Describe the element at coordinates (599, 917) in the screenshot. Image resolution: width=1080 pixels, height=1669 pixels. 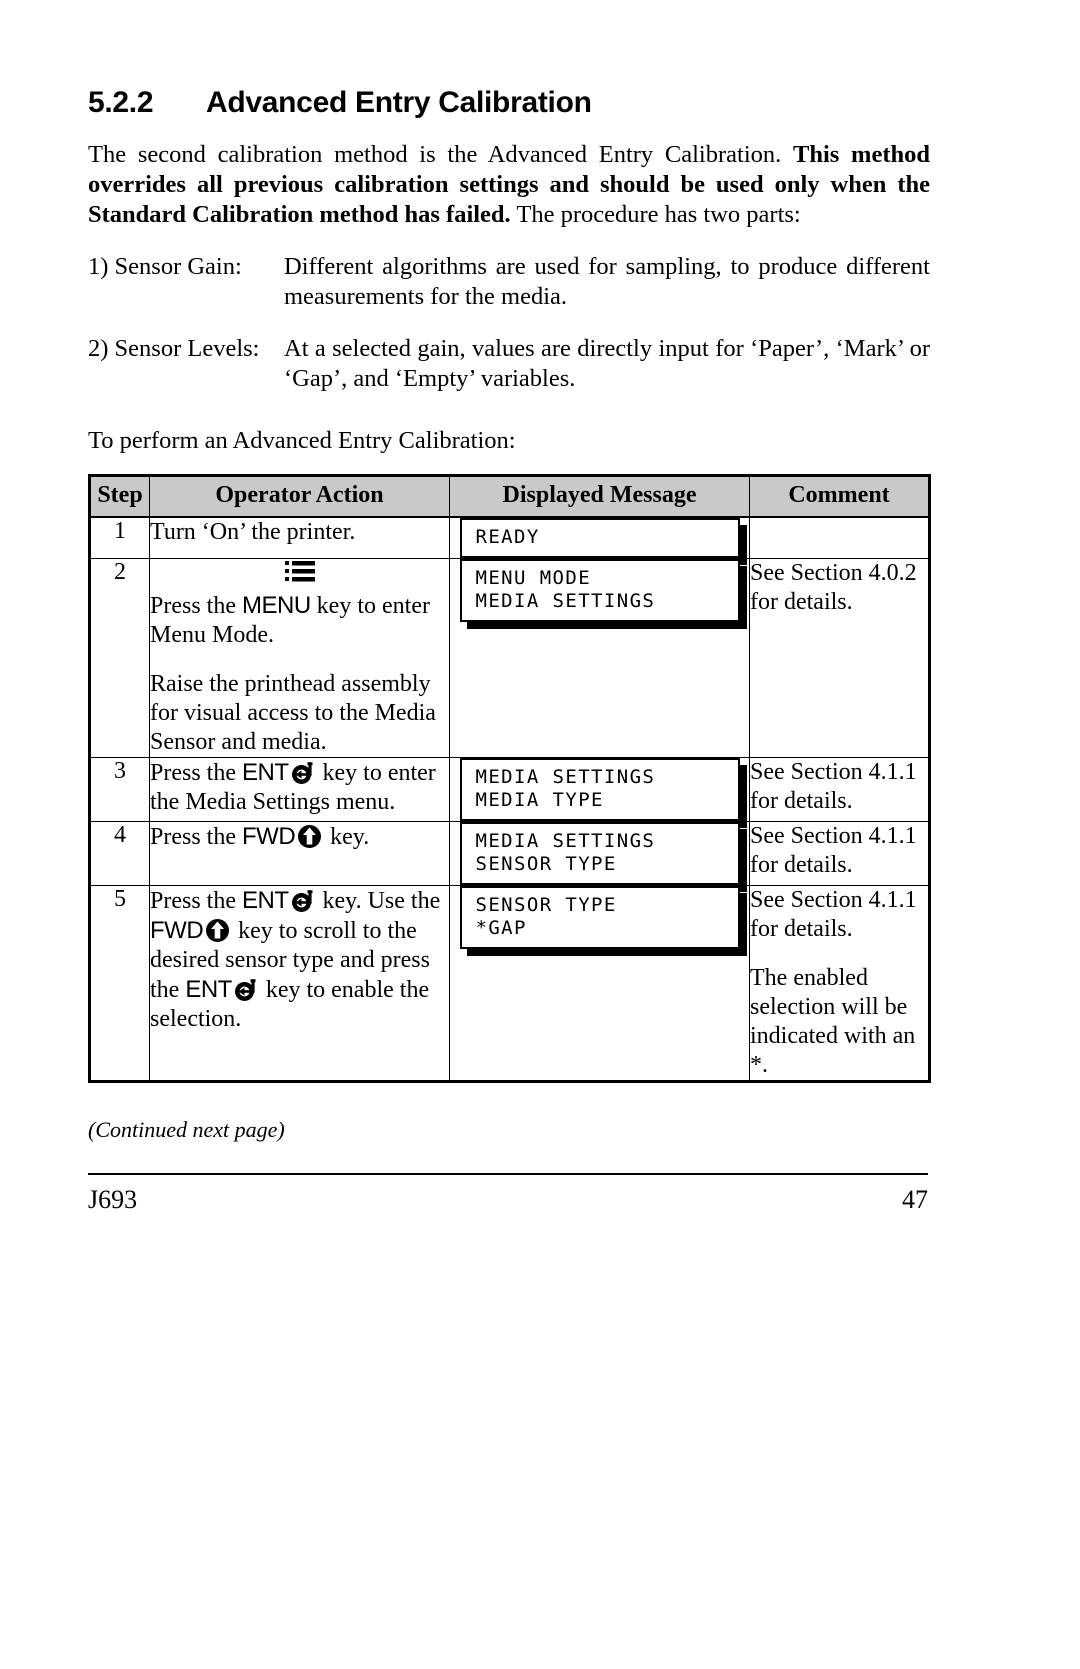
I see `lcd-screen: SENSOR TYPE *GAP` at that location.